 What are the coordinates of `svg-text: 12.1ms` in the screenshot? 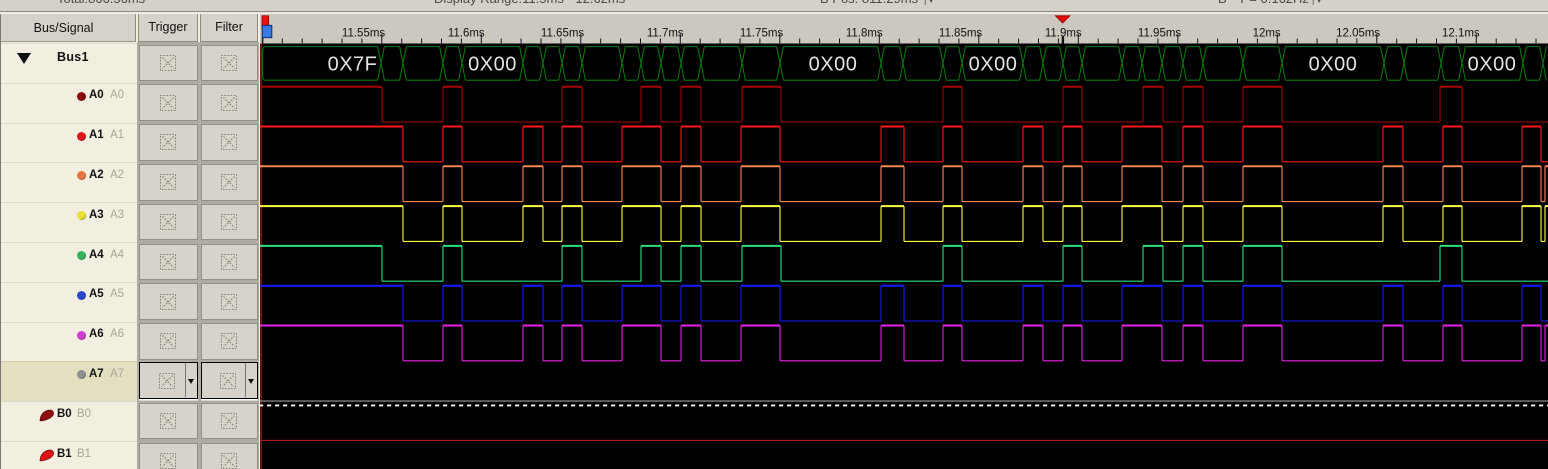 It's located at (1461, 34).